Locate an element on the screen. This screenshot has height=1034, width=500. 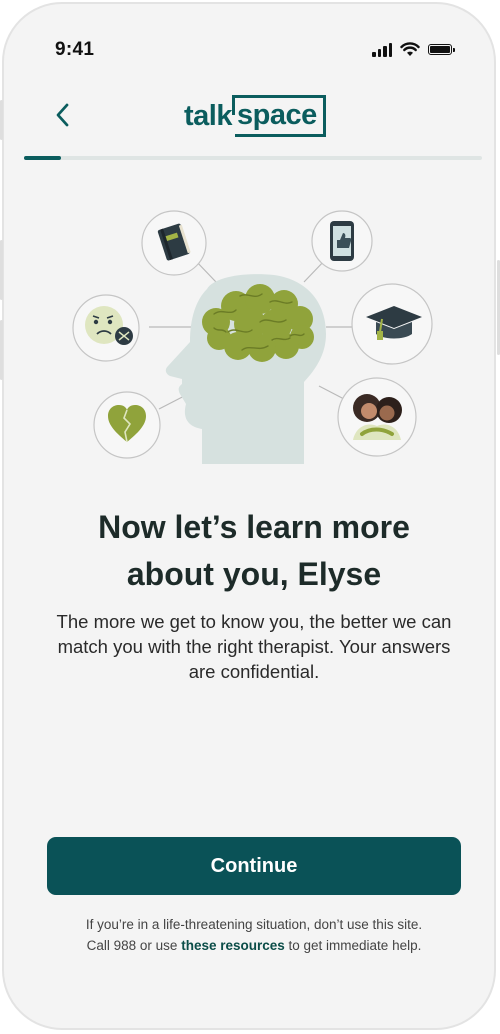
status-time: 9:41 is located at coordinates (75, 49).